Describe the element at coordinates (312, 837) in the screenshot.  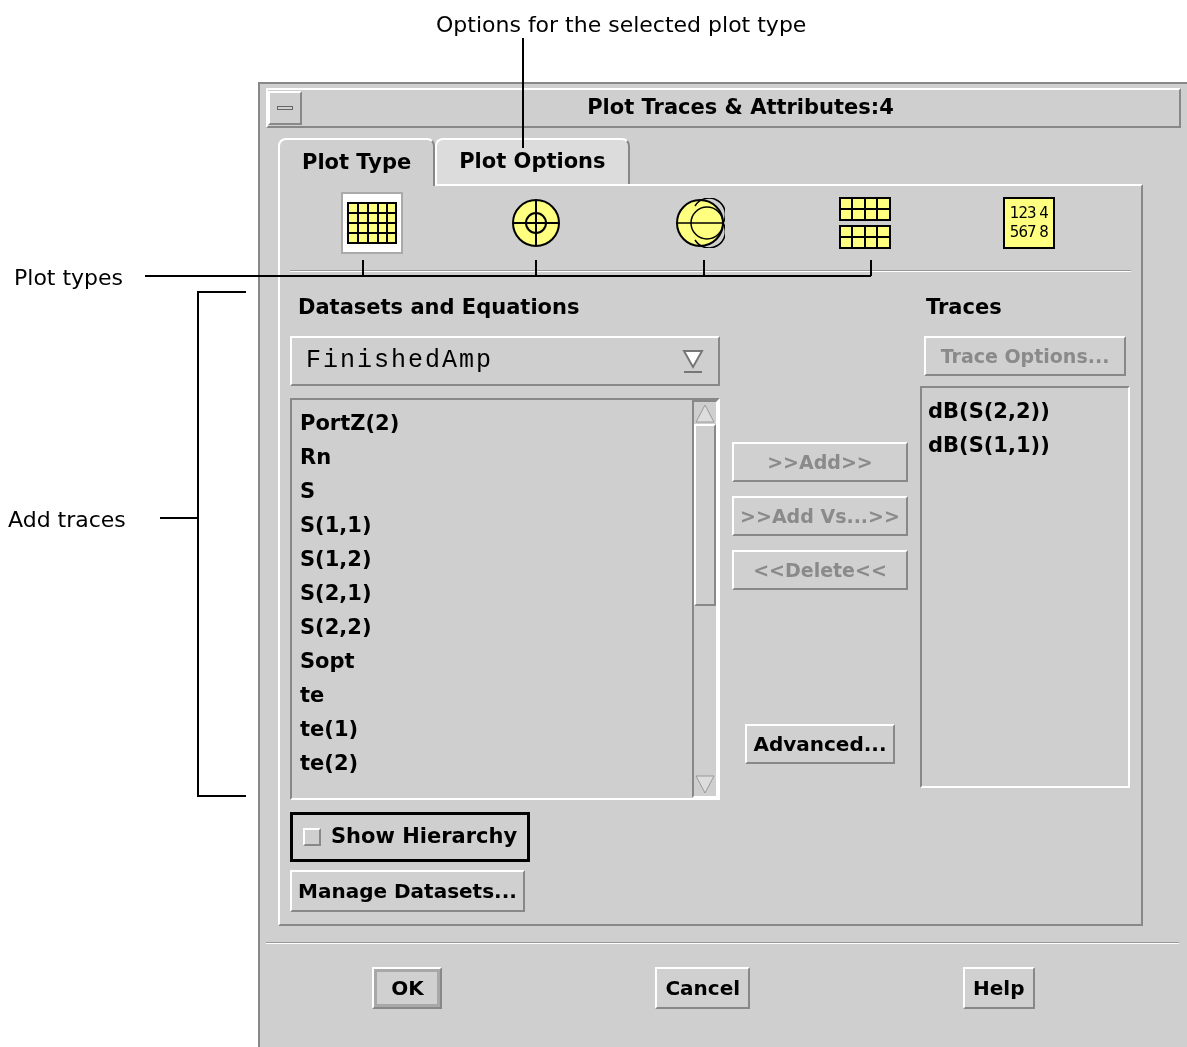
I see `checkbox` at that location.